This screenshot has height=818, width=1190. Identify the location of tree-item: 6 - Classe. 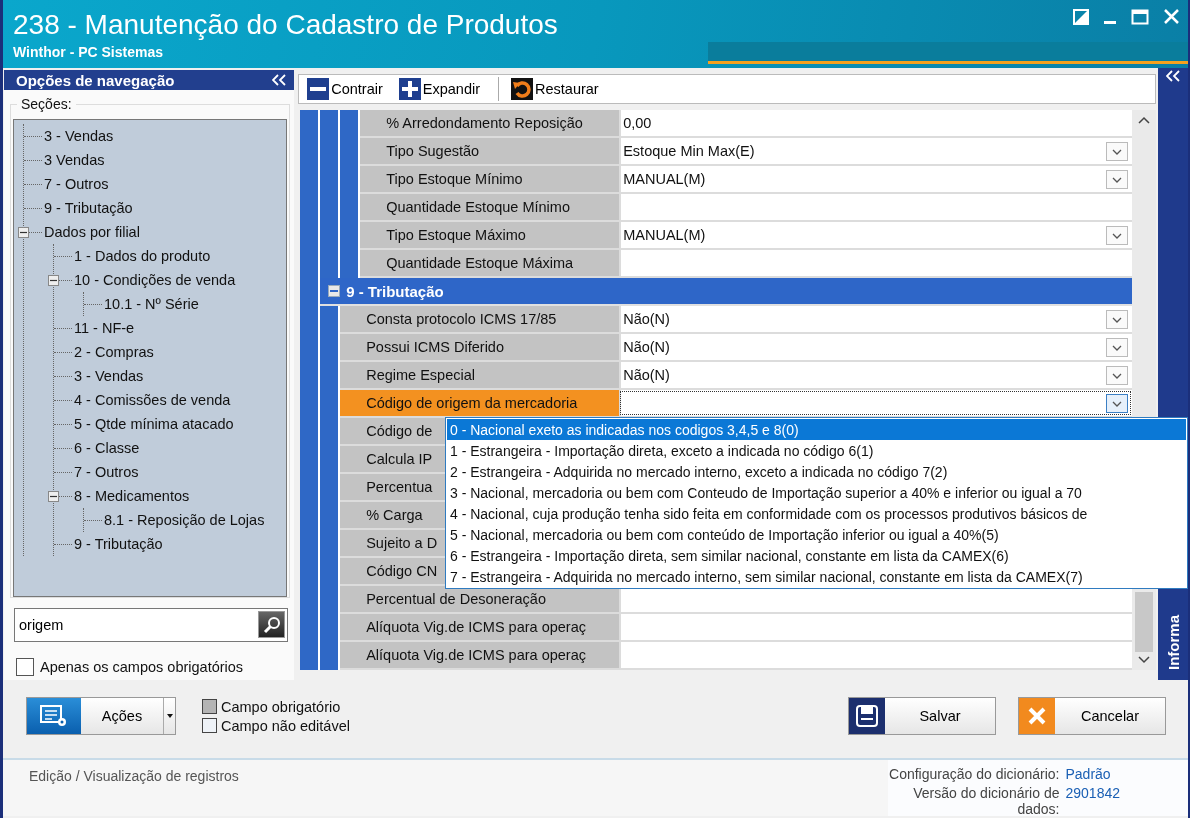
(107, 448).